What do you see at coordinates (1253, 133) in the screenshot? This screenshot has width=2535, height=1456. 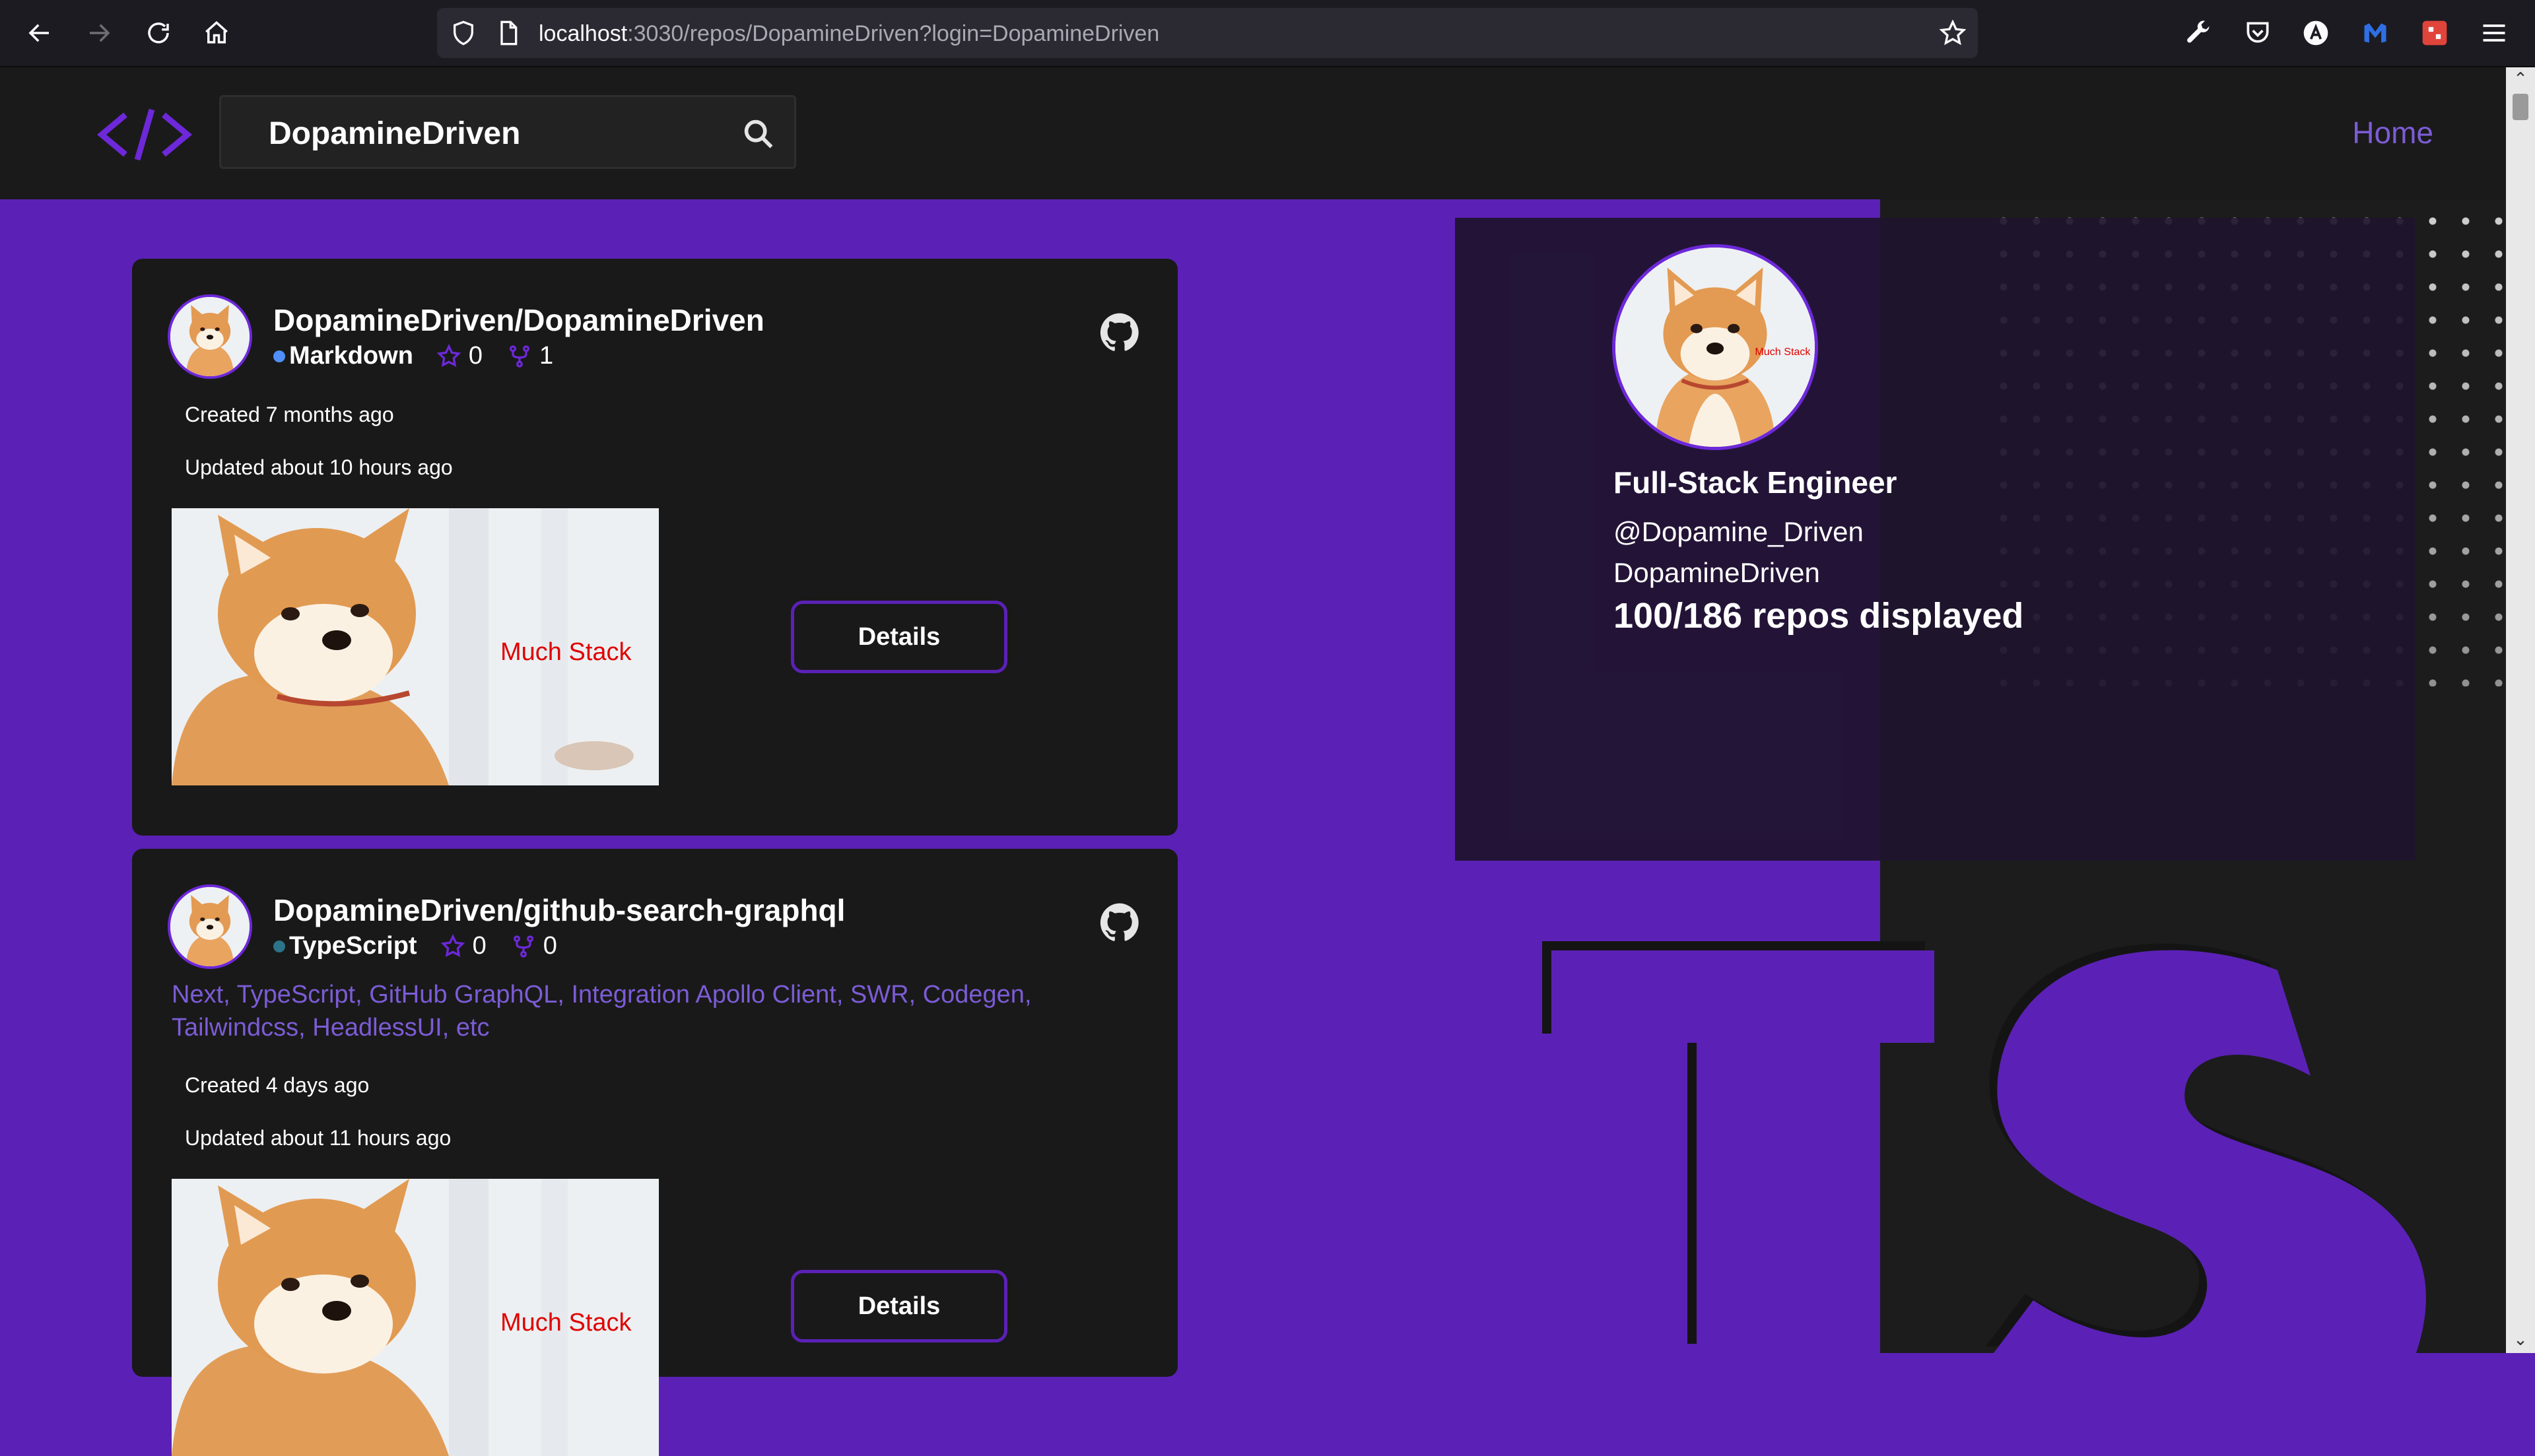 I see `app-header: Home` at bounding box center [1253, 133].